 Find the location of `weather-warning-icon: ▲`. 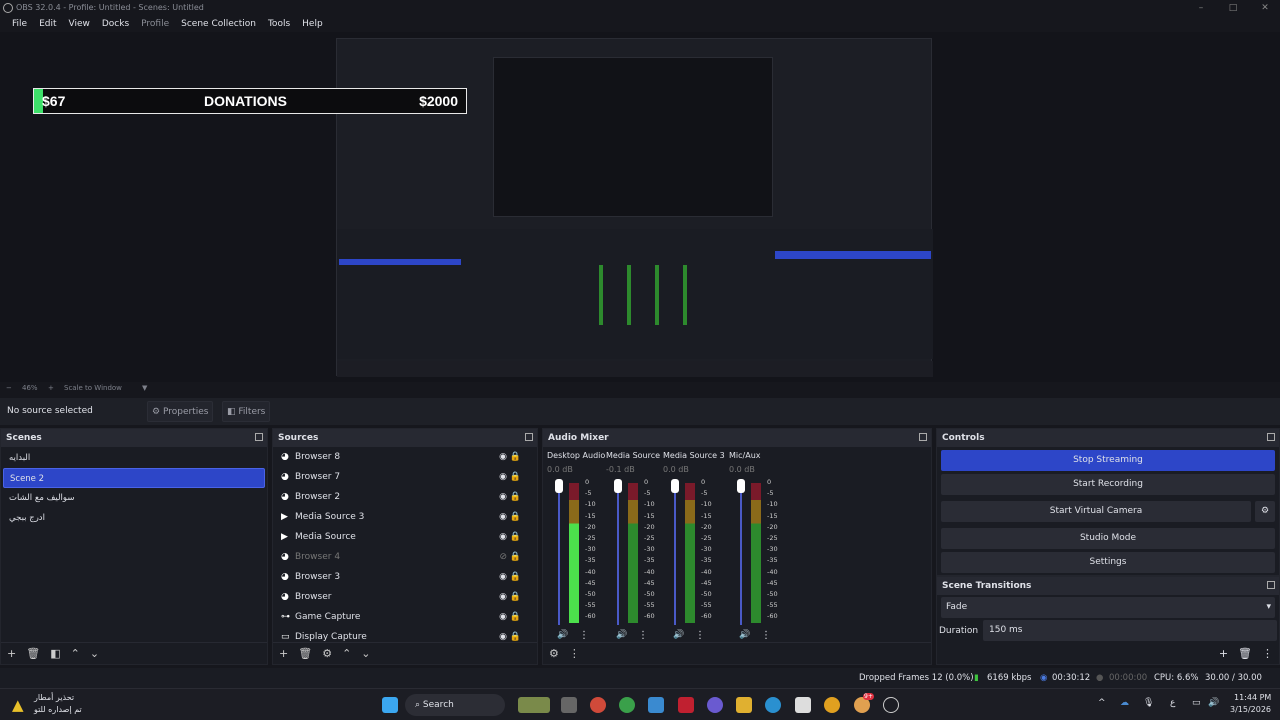

weather-warning-icon: ▲ is located at coordinates (18, 705).